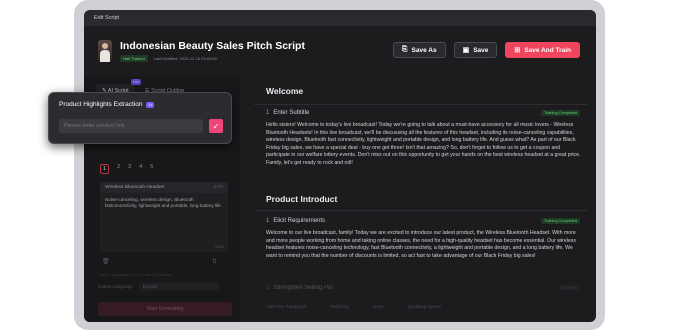  Describe the element at coordinates (340, 306) in the screenshot. I see `polishing-option: Polishing` at that location.